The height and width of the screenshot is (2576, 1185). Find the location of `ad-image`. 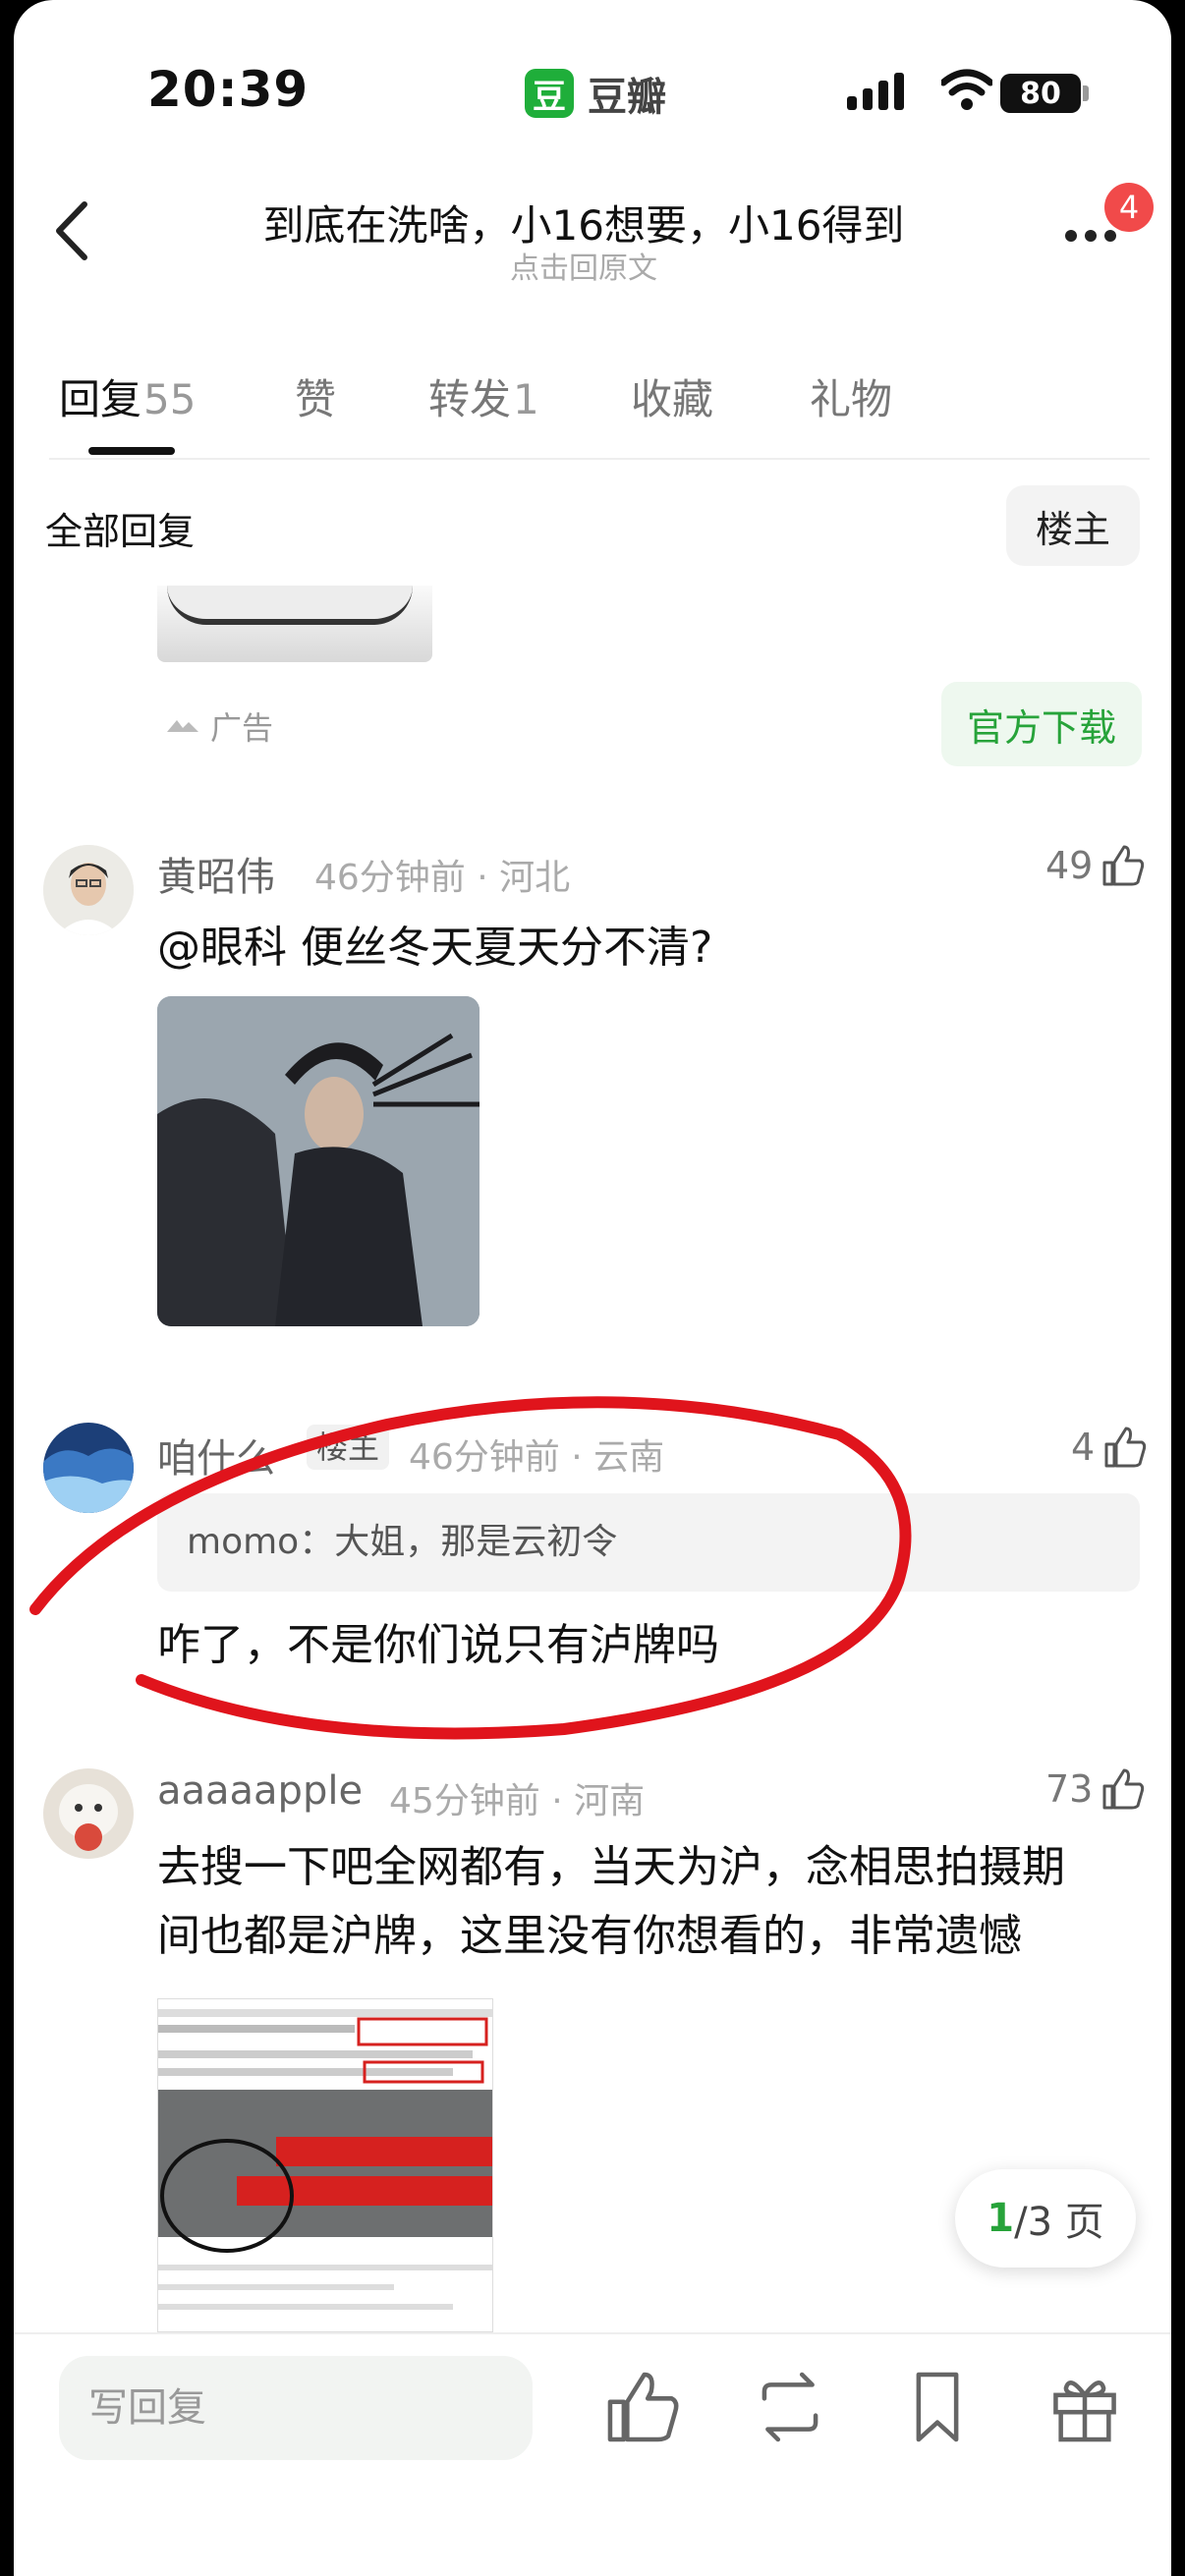

ad-image is located at coordinates (294, 624).